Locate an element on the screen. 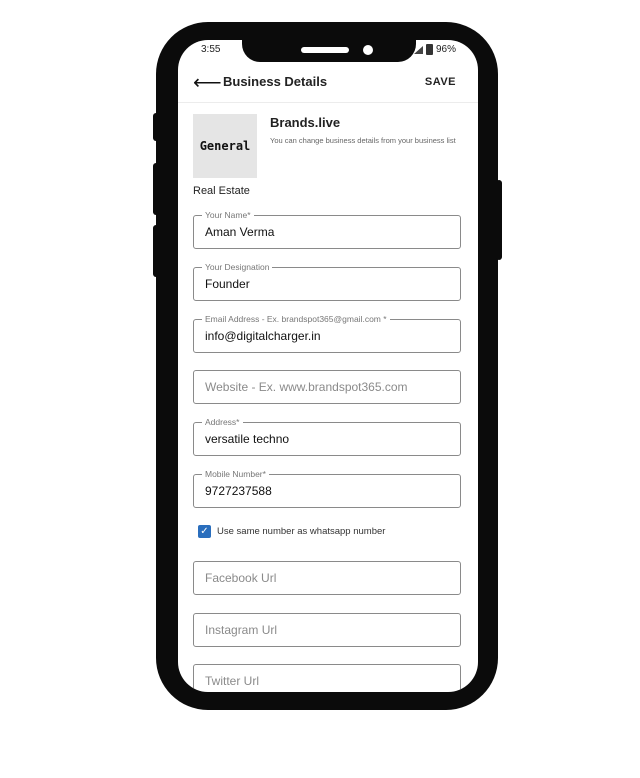  mobile-value: 9727237588 is located at coordinates (238, 491).